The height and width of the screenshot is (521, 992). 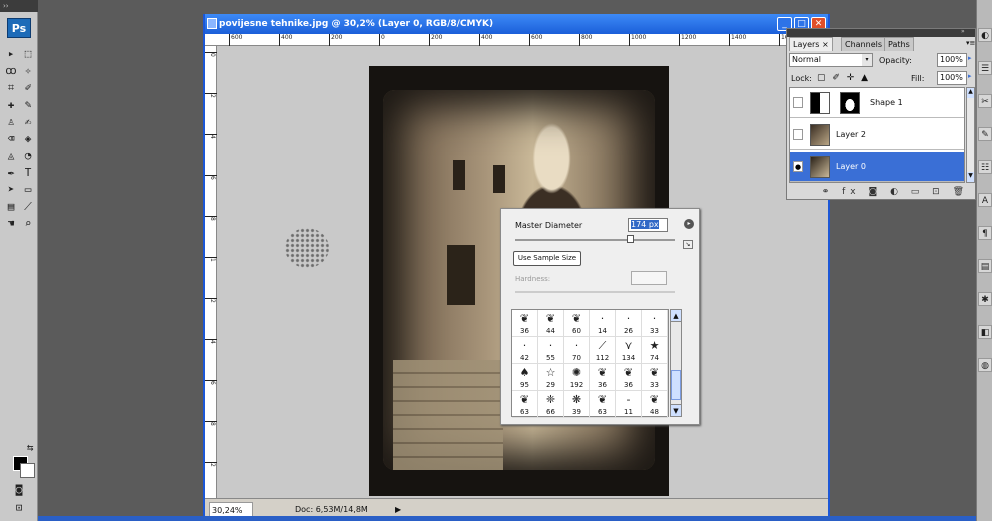 What do you see at coordinates (985, 332) in the screenshot?
I see `dock-panel-icon: ◧` at bounding box center [985, 332].